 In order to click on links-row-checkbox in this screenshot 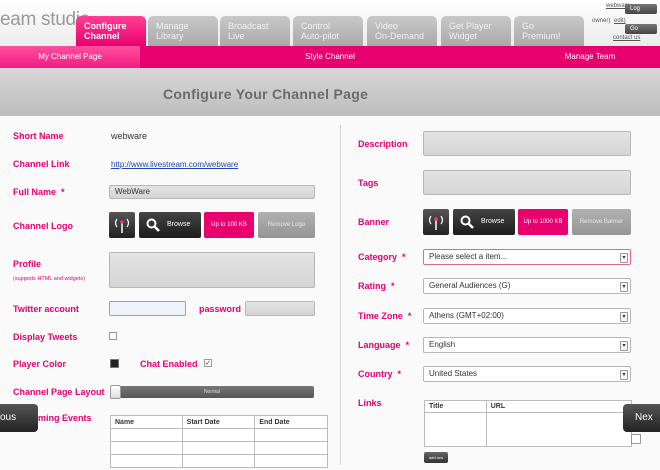, I will do `click(636, 439)`.